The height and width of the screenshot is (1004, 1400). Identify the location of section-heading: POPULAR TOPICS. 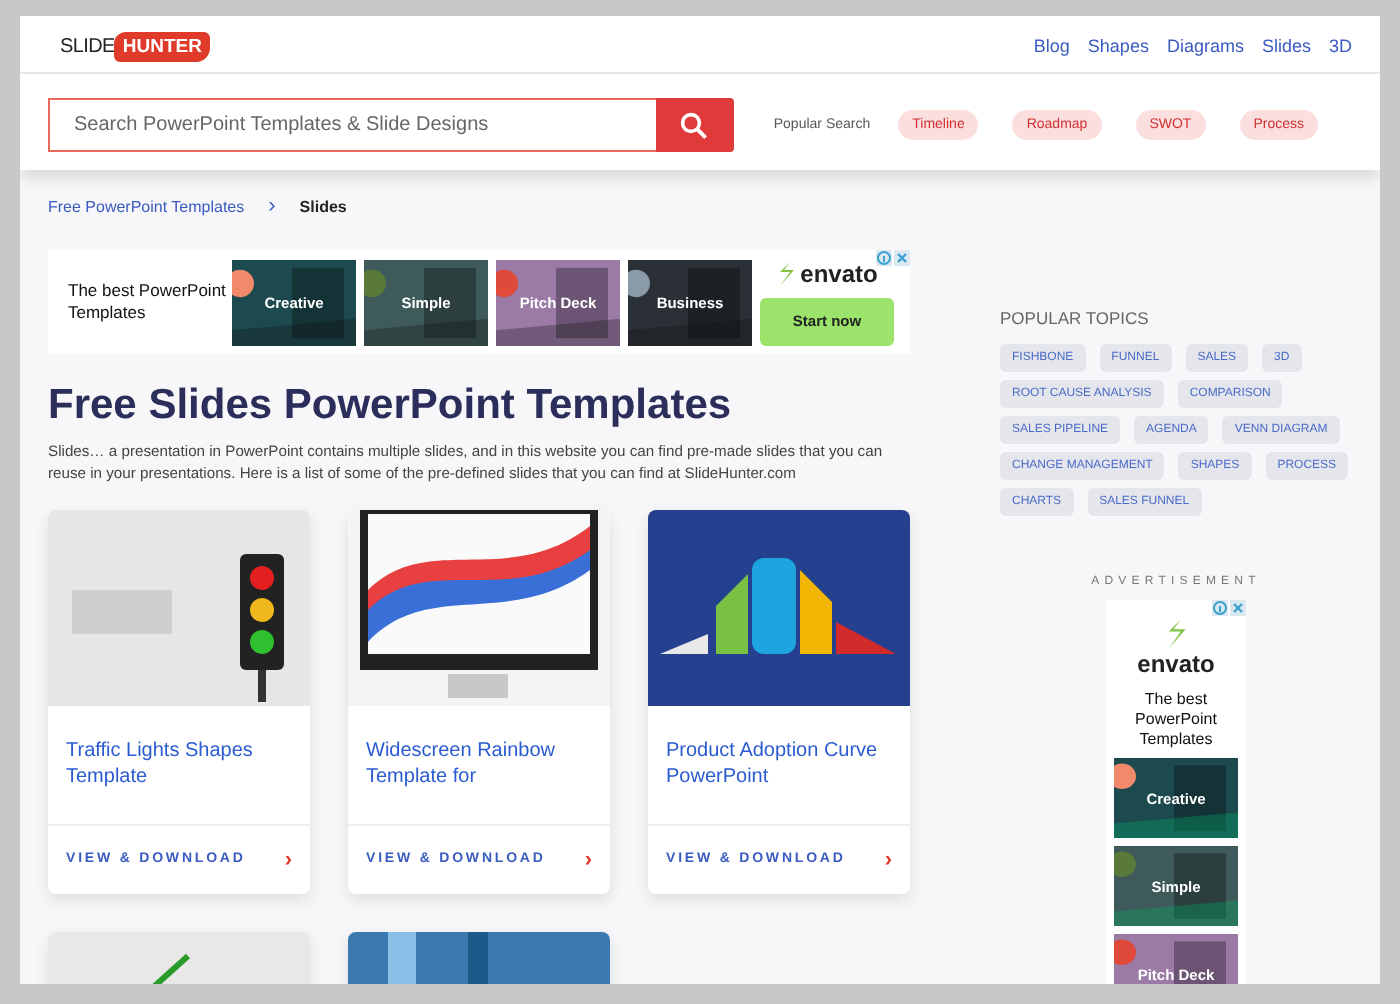
(1075, 318).